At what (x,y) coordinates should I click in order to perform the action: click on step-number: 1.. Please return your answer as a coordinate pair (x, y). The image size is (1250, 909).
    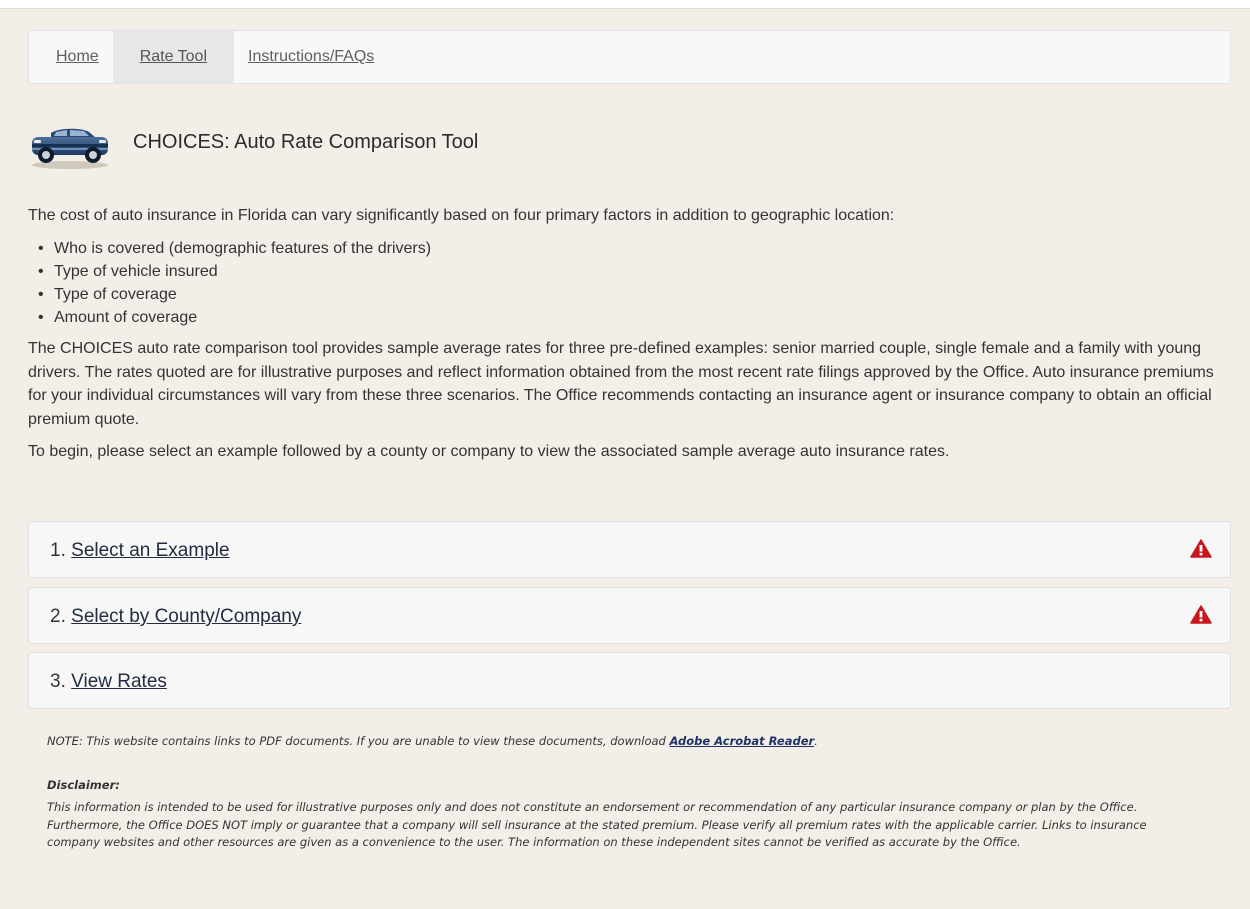
    Looking at the image, I should click on (58, 550).